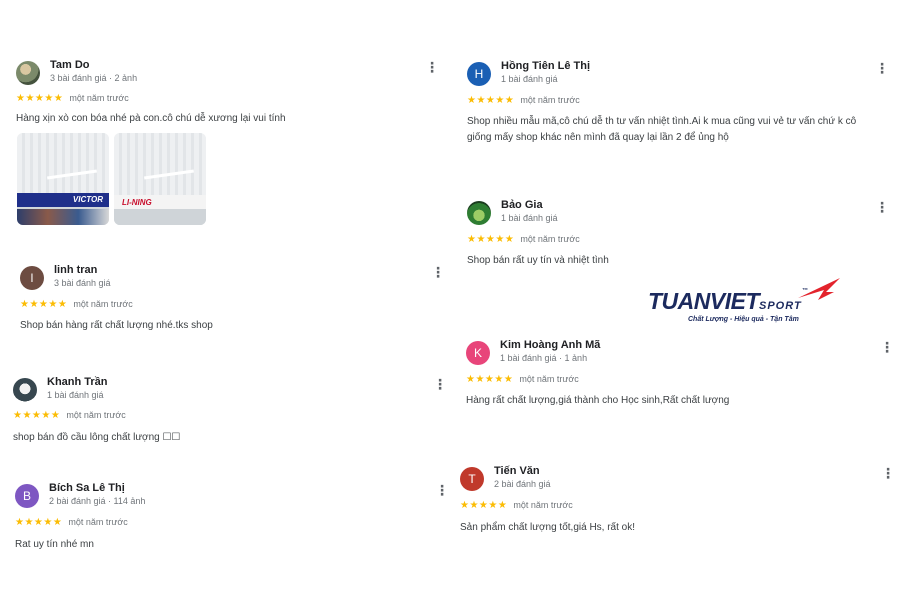 This screenshot has height=600, width=900. What do you see at coordinates (472, 479) in the screenshot?
I see `avatar: T` at bounding box center [472, 479].